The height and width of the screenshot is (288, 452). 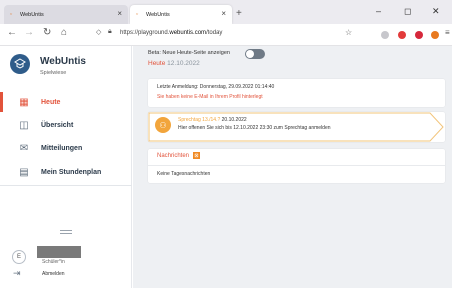 What do you see at coordinates (447, 32) in the screenshot?
I see `menu-icon: ≡` at bounding box center [447, 32].